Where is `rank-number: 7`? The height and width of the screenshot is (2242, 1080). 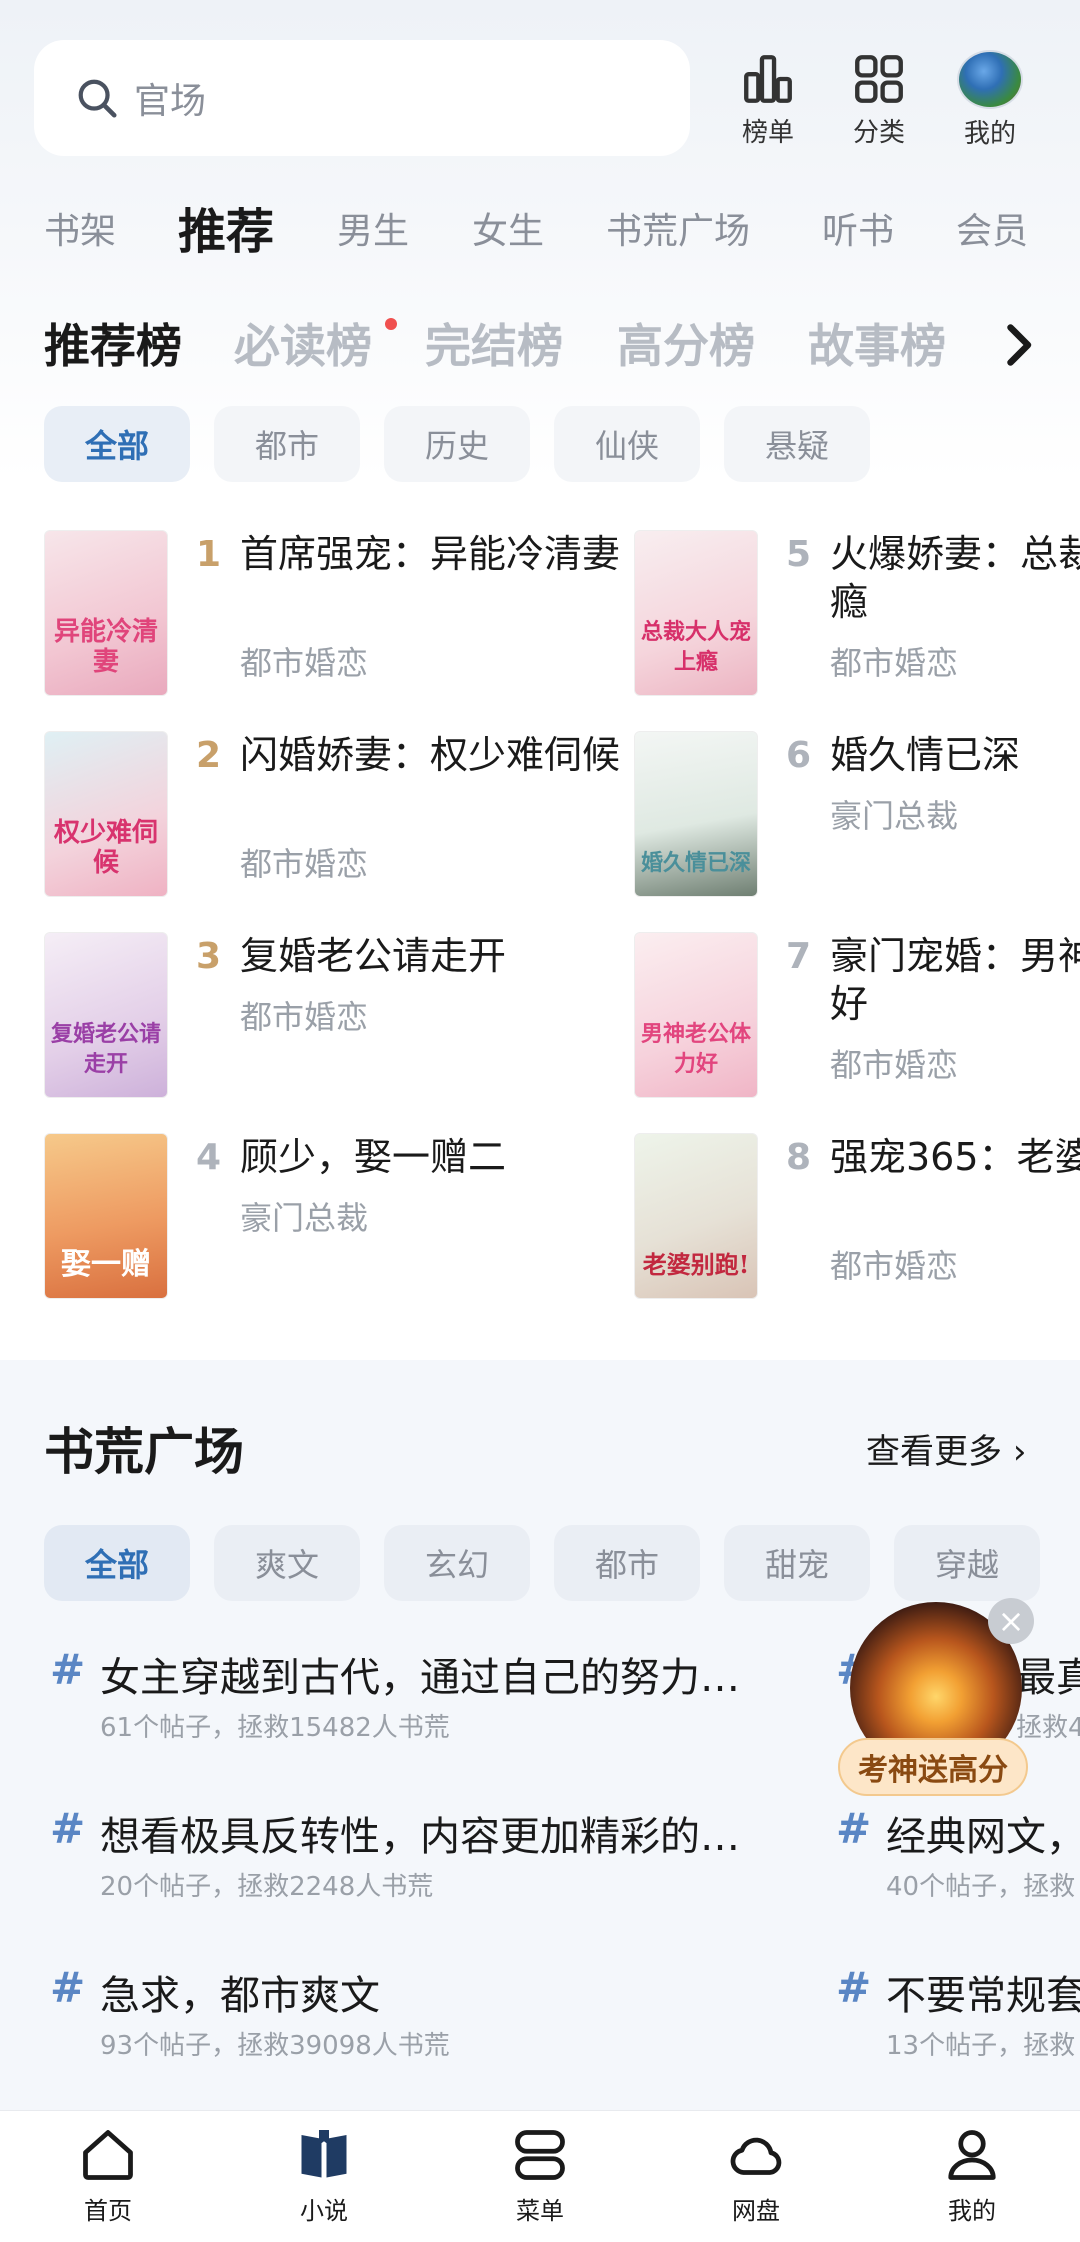
rank-number: 7 is located at coordinates (799, 956).